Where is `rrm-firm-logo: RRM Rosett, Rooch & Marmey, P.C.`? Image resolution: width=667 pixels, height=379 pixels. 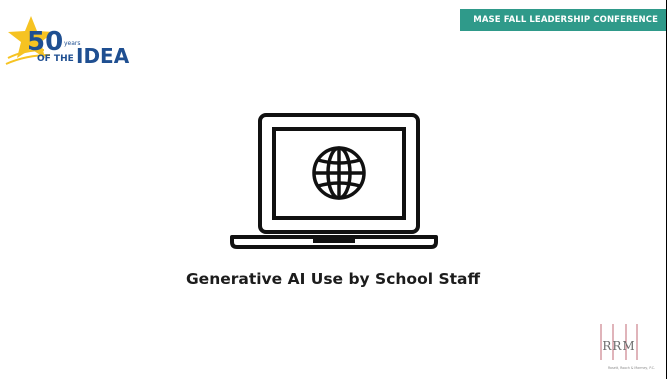
rrm-firm-logo: RRM Rosett, Rooch & Marmey, P.C. is located at coordinates (627, 347).